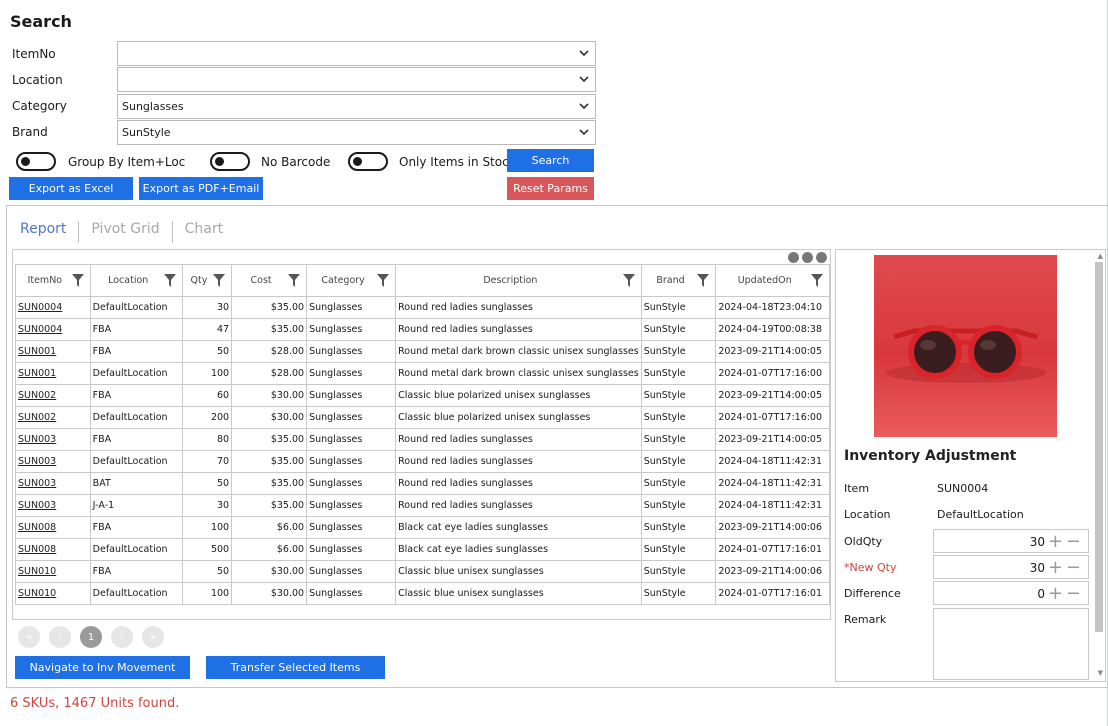  Describe the element at coordinates (930, 456) in the screenshot. I see `adjustment-title: Inventory Adjustment` at that location.